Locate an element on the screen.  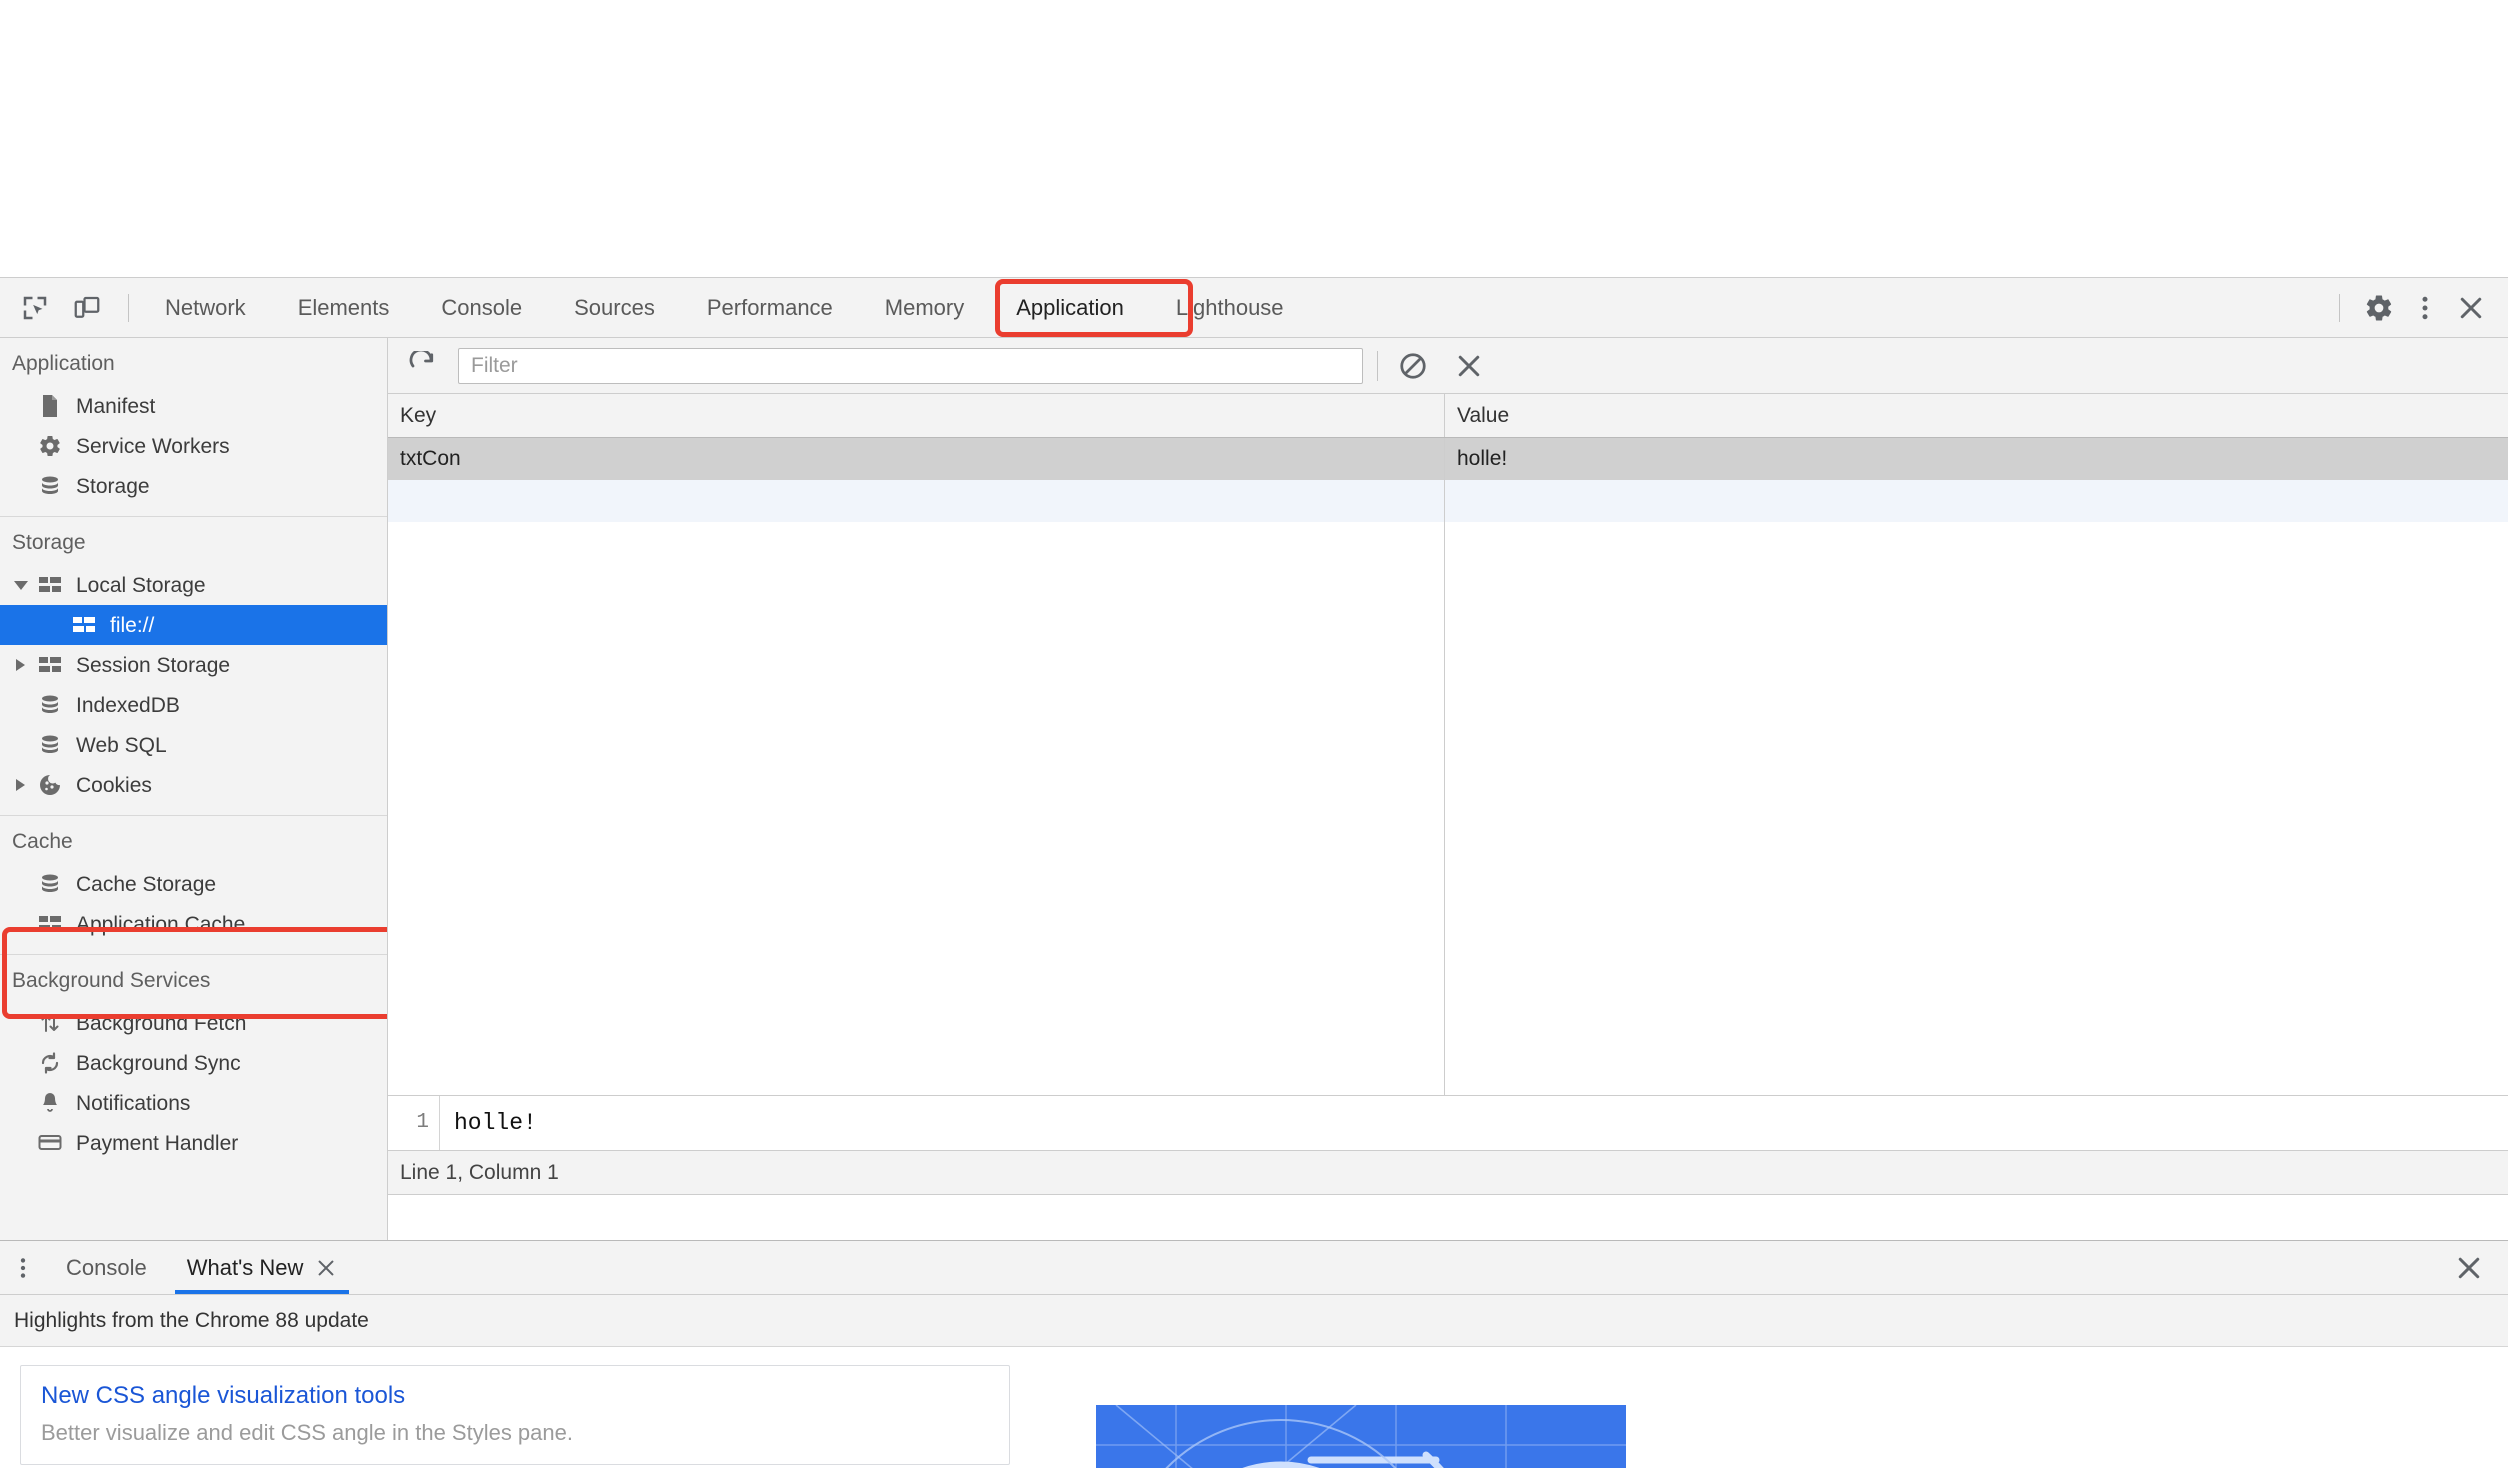
gear-icon is located at coordinates (2379, 308).